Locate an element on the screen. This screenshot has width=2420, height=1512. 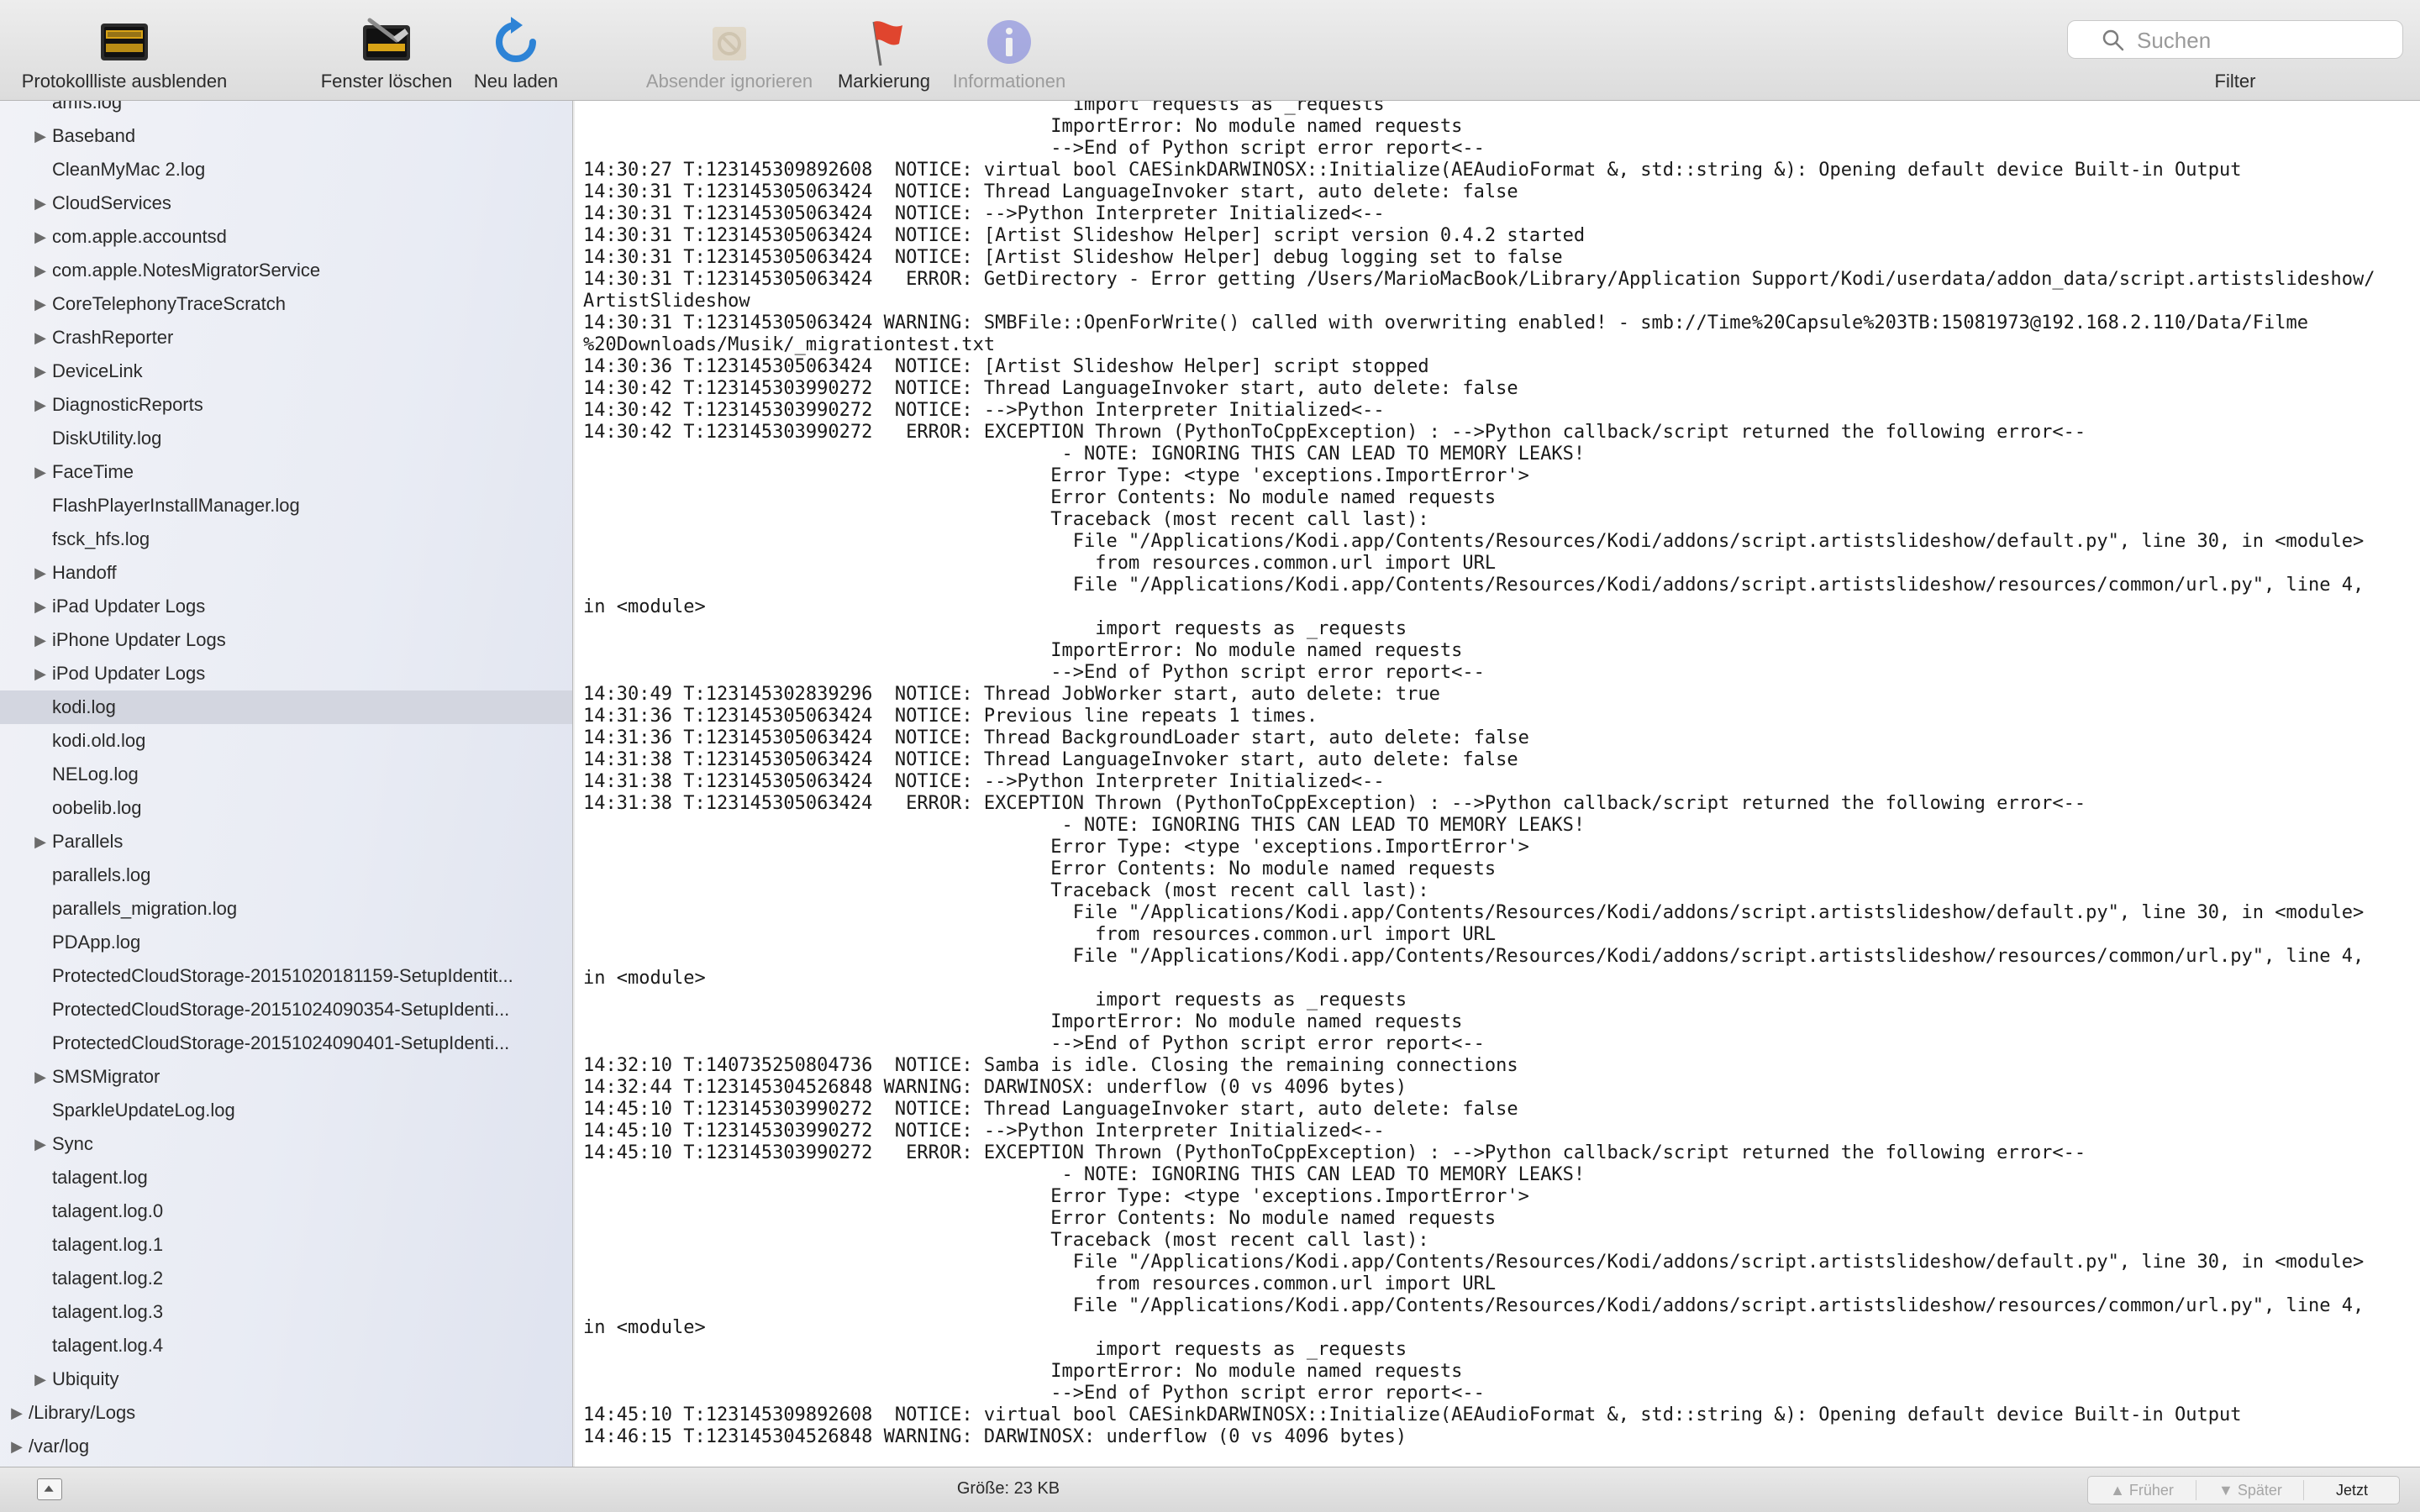
sidebar-folder: ▶ SMSMigrator is located at coordinates (286, 1077).